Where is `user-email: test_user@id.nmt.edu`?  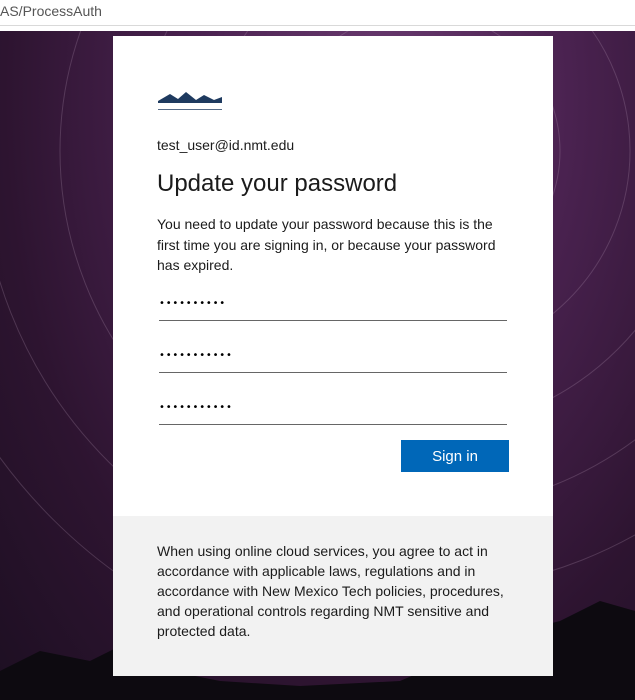
user-email: test_user@id.nmt.edu is located at coordinates (226, 145).